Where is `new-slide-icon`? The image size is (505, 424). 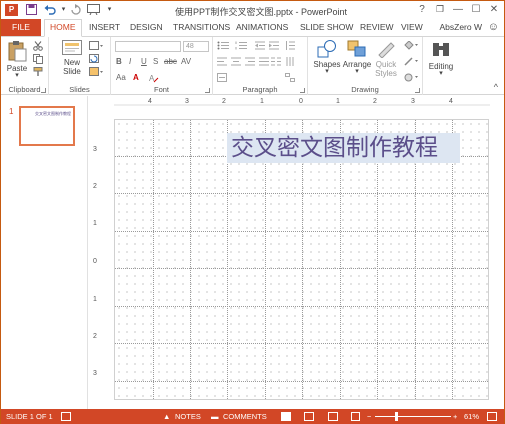
new-slide-icon is located at coordinates (72, 47).